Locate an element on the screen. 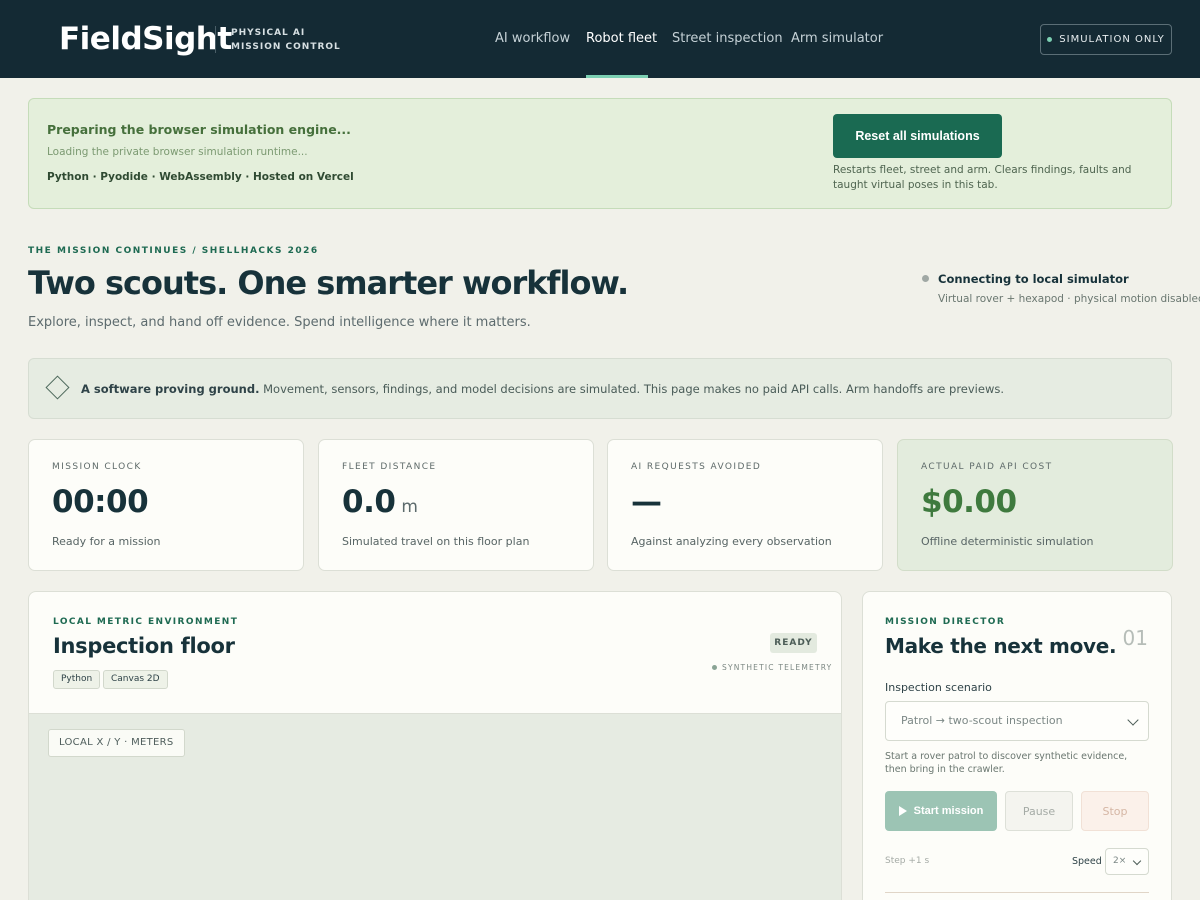  play-icon is located at coordinates (902, 811).